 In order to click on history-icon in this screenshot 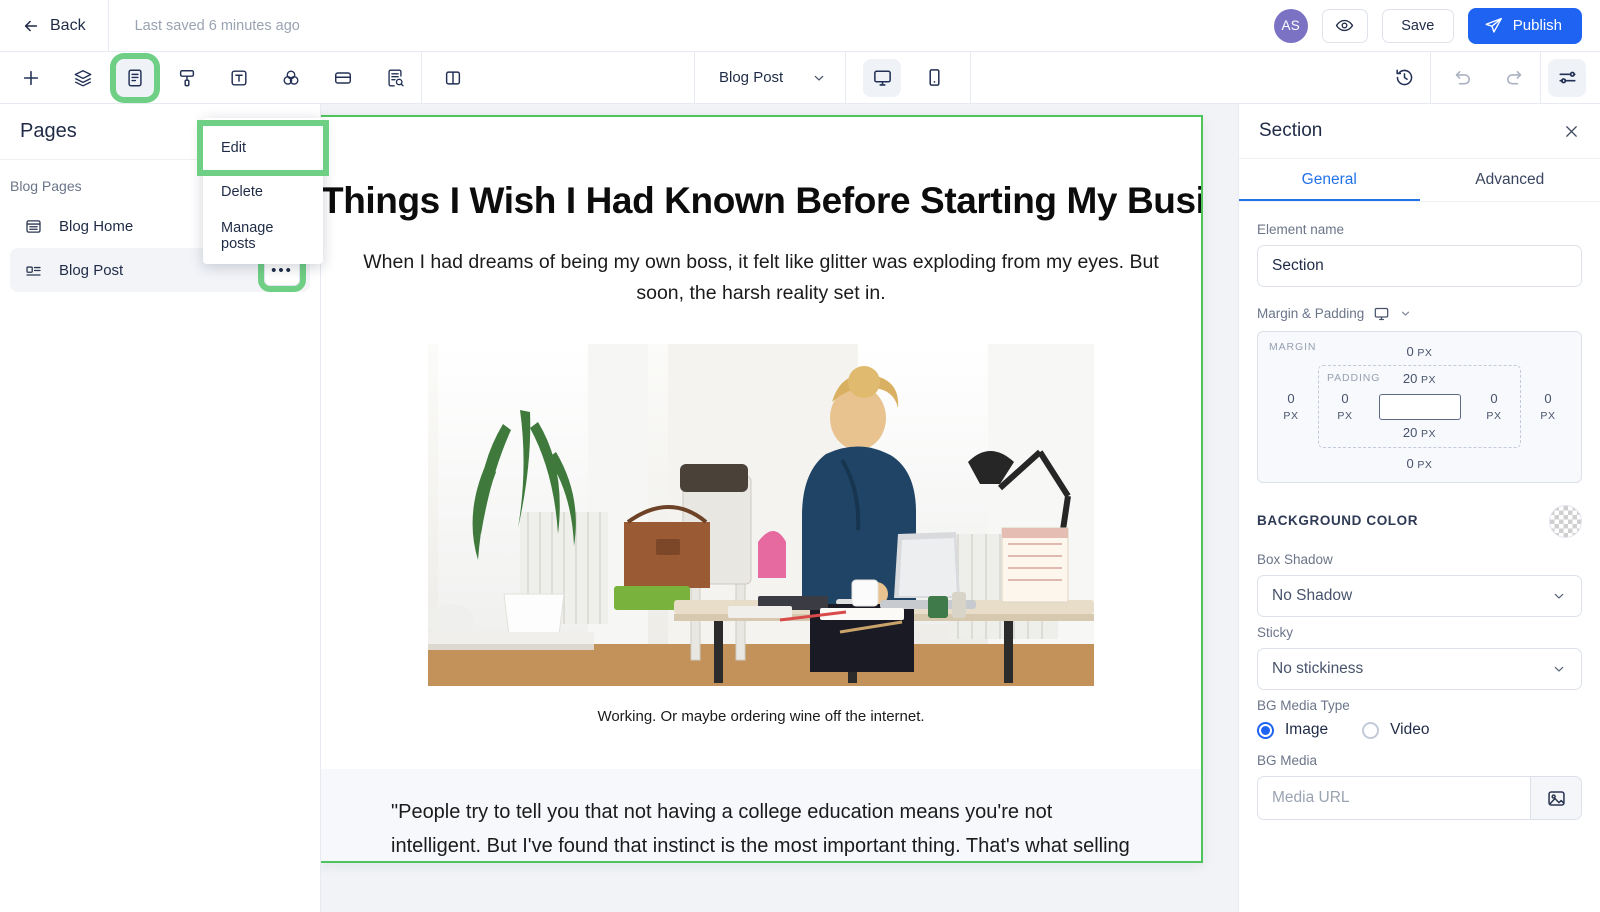, I will do `click(1404, 78)`.